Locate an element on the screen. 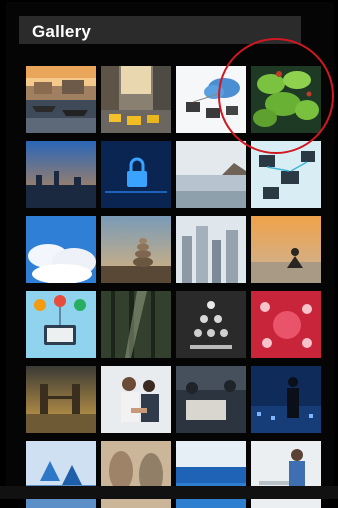 This screenshot has height=508, width=338. computer-network-photo is located at coordinates (286, 174).